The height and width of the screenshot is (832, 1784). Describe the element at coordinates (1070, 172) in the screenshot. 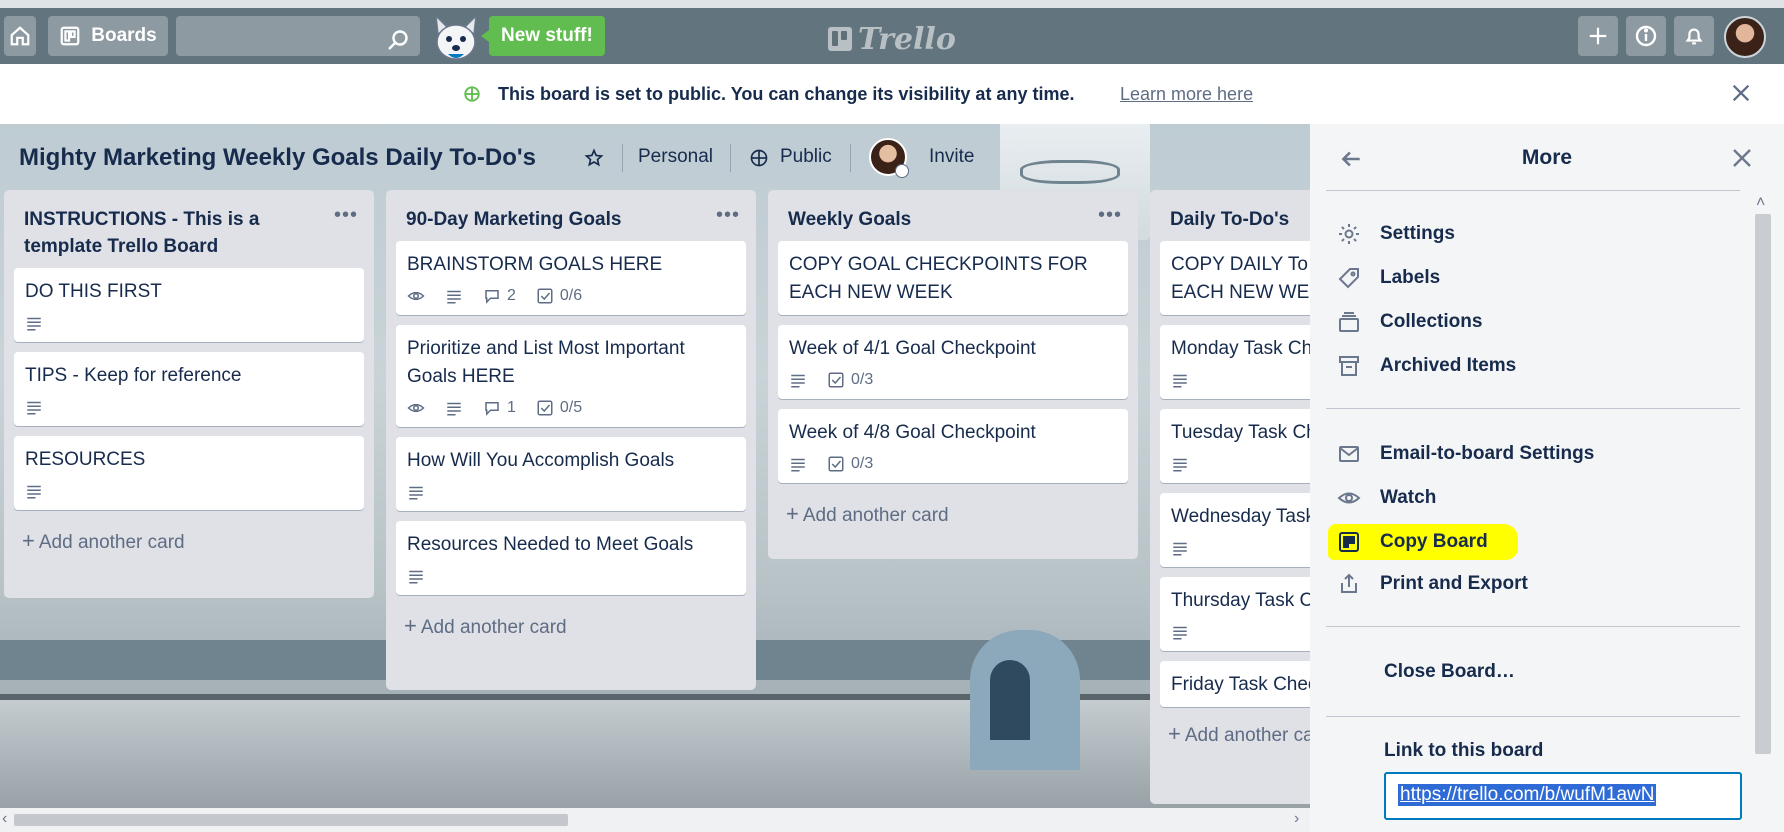

I see `background-tower-ring` at that location.